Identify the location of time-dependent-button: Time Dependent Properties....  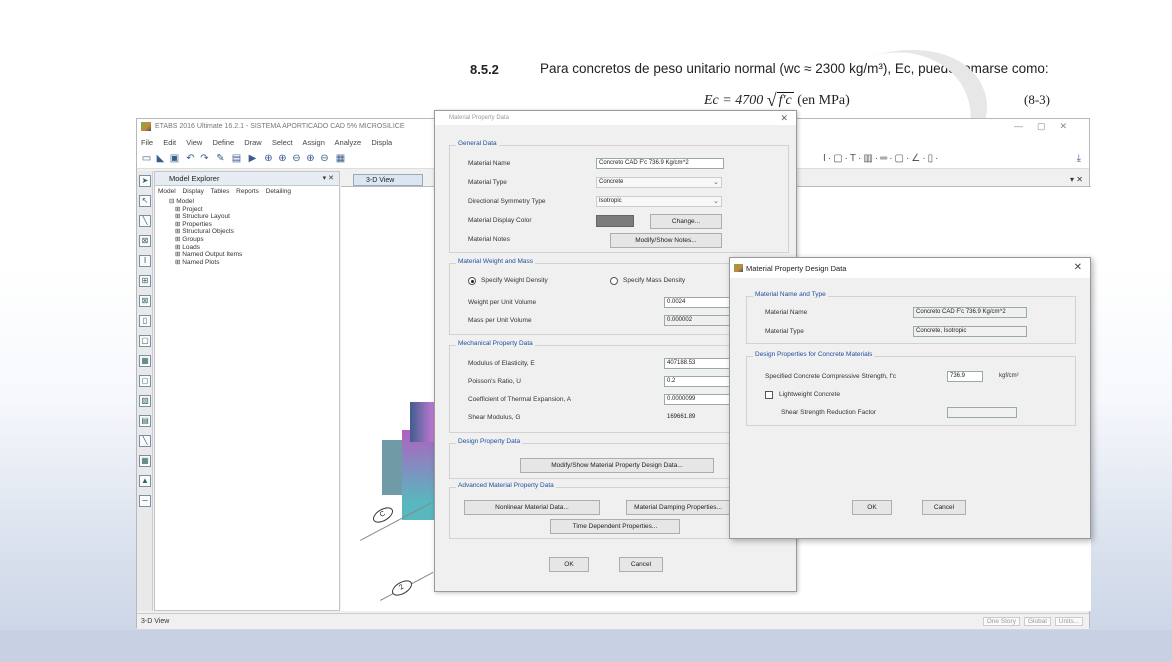
(615, 526).